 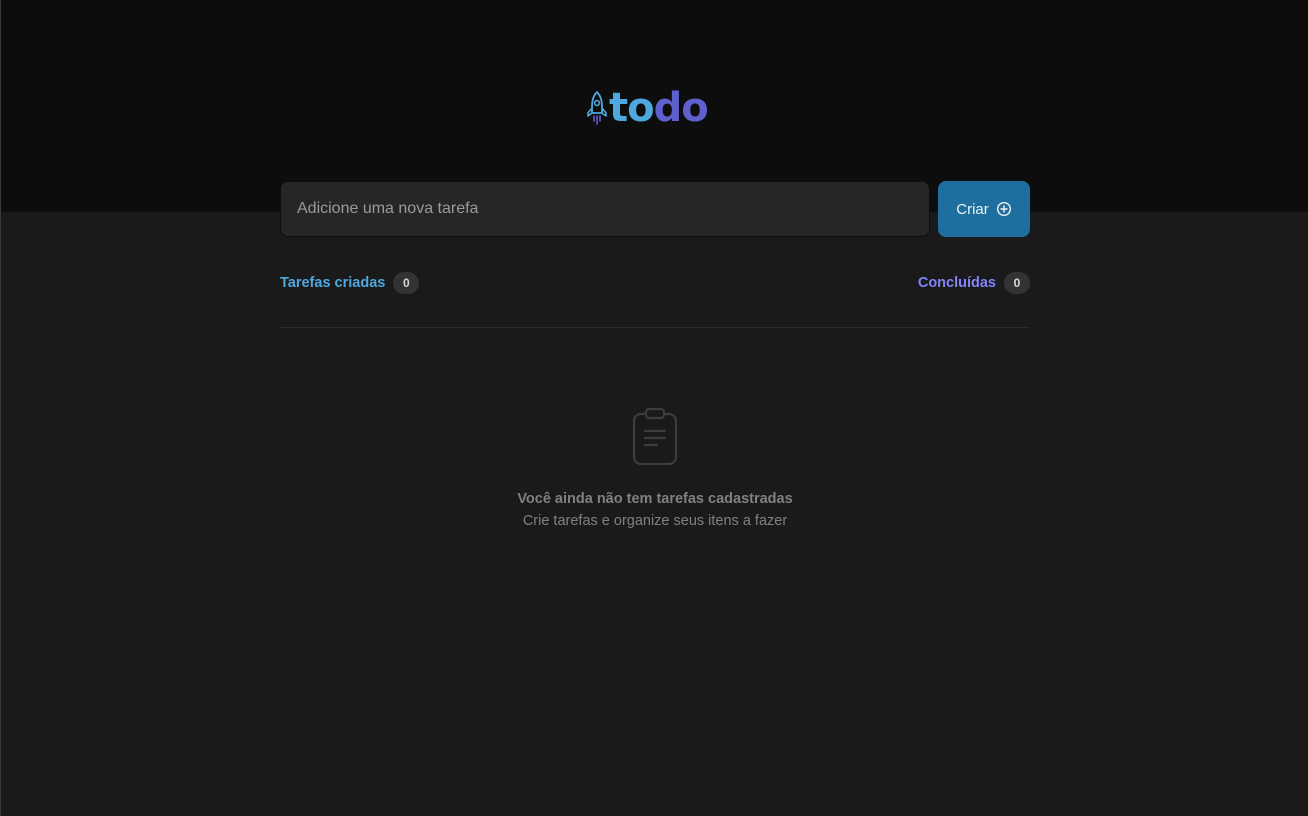 What do you see at coordinates (406, 283) in the screenshot?
I see `created-count-badge: 0` at bounding box center [406, 283].